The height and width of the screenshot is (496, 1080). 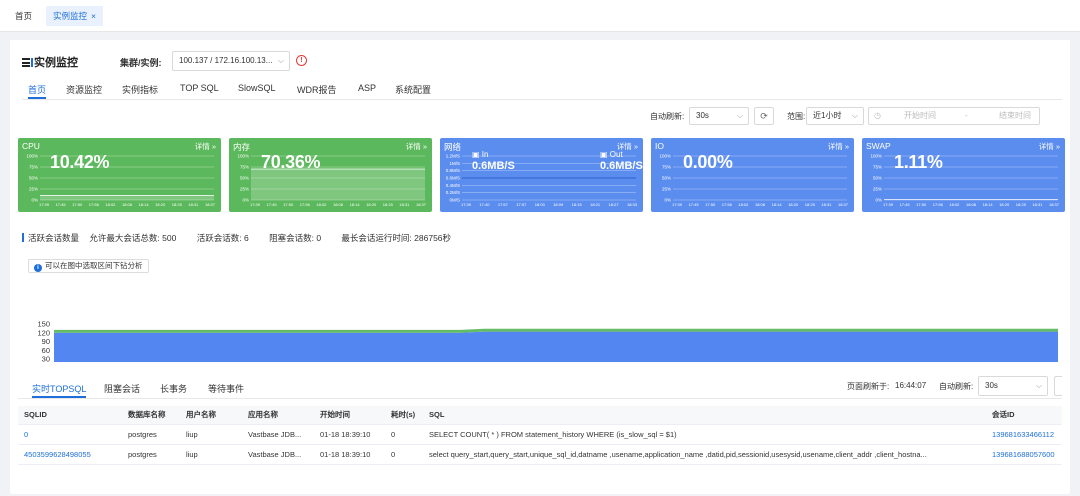 What do you see at coordinates (46, 341) in the screenshot?
I see `y-tick-label: 90` at bounding box center [46, 341].